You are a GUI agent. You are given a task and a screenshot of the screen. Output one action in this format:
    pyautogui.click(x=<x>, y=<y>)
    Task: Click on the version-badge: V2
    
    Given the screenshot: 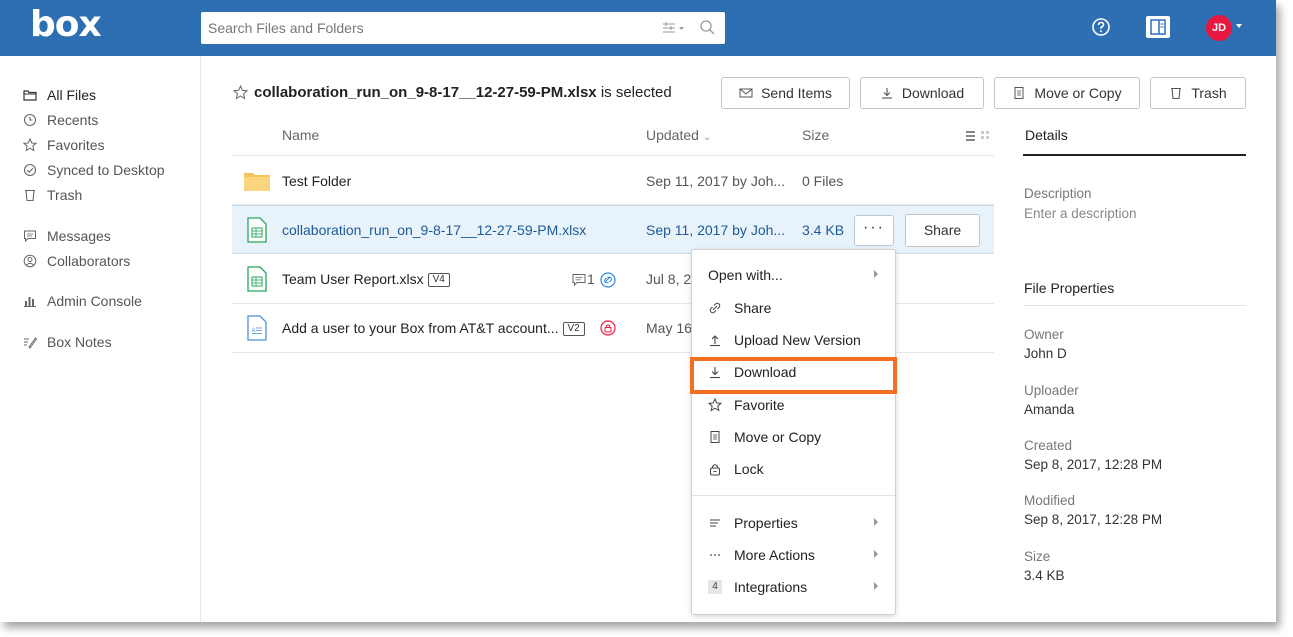 What is the action you would take?
    pyautogui.click(x=573, y=329)
    